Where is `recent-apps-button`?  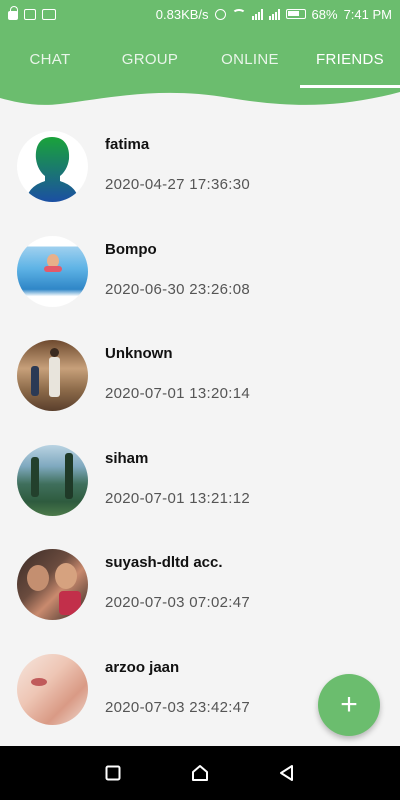
recent-apps-button is located at coordinates (113, 773).